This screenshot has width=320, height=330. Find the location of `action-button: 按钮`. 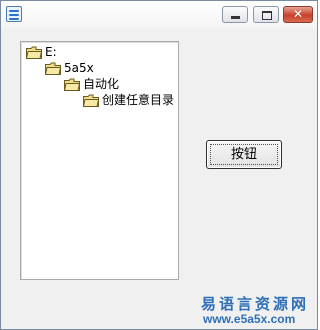

action-button: 按钮 is located at coordinates (244, 154).